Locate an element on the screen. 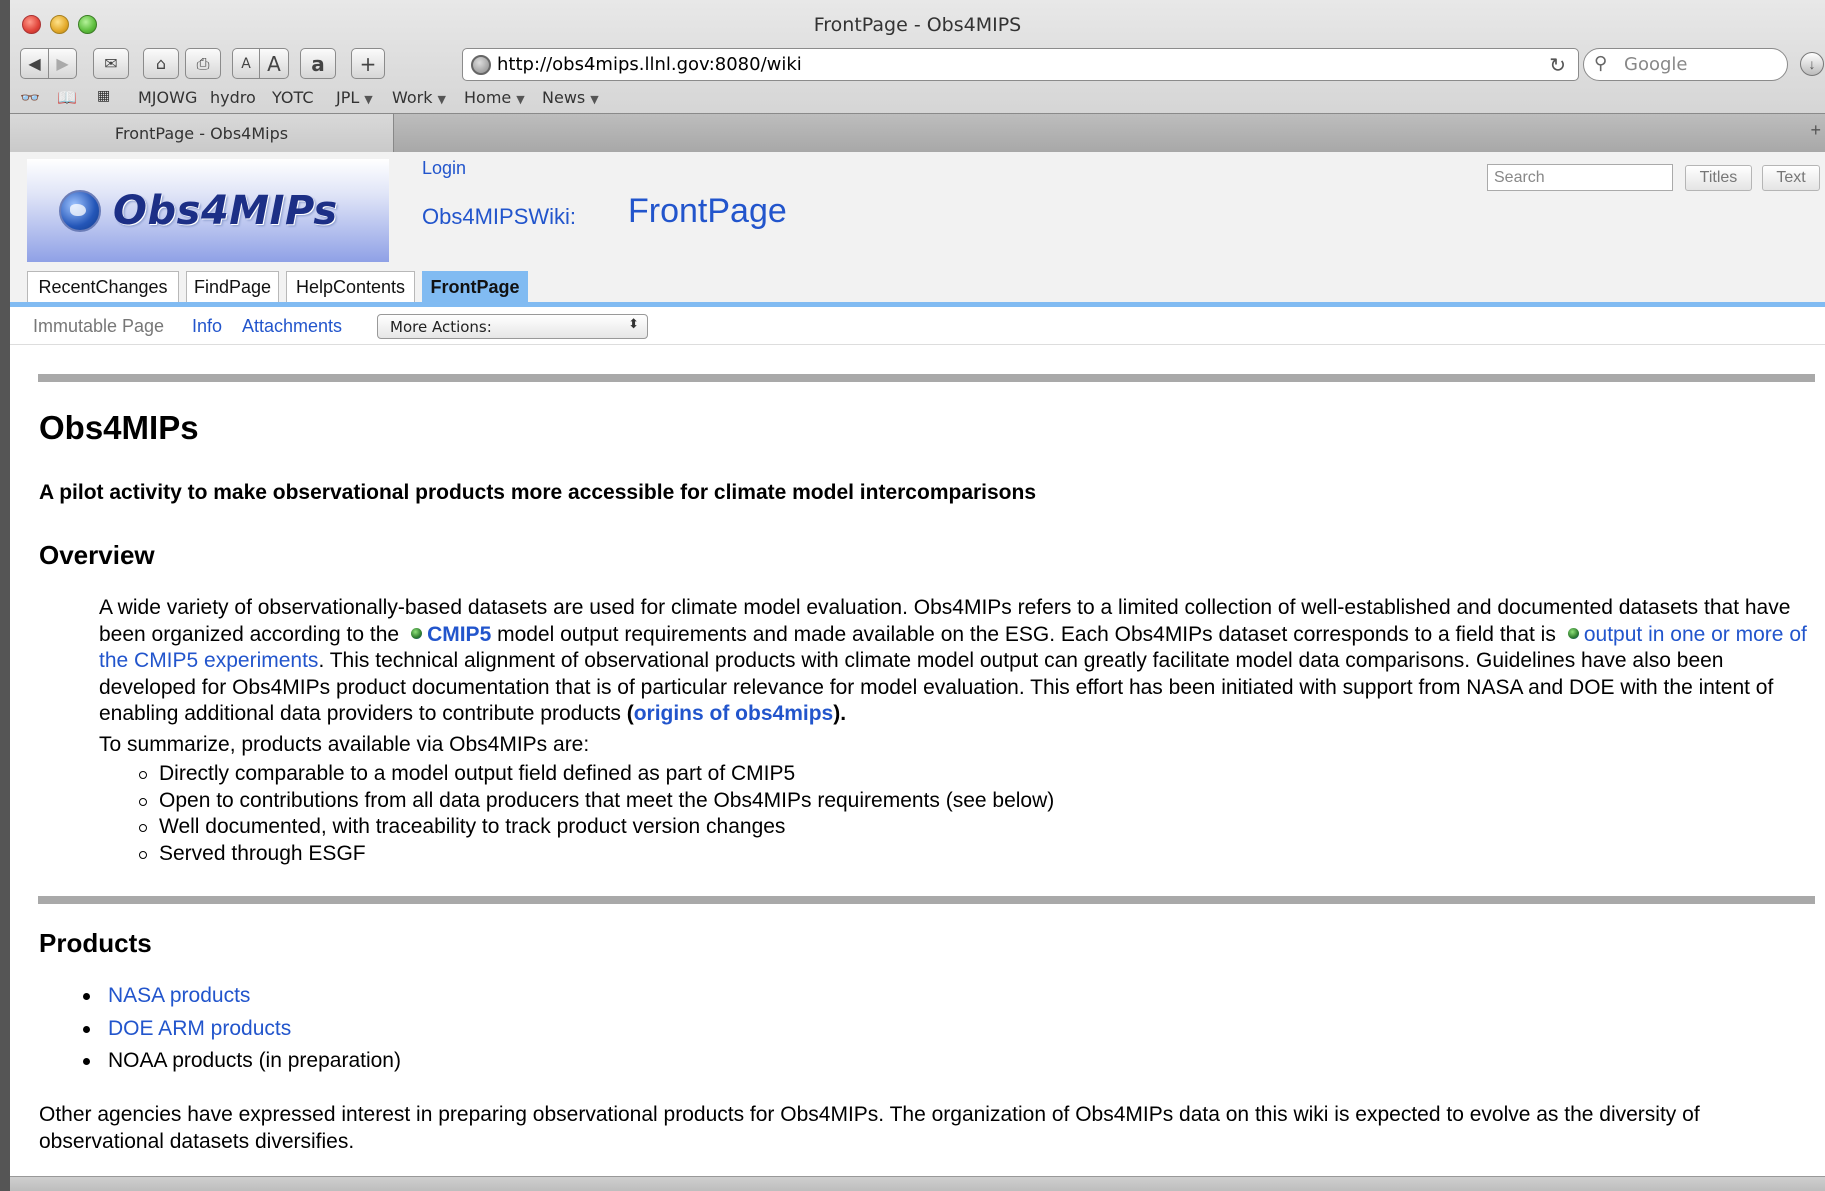  browser-search-field: ⚲ Google is located at coordinates (1685, 64).